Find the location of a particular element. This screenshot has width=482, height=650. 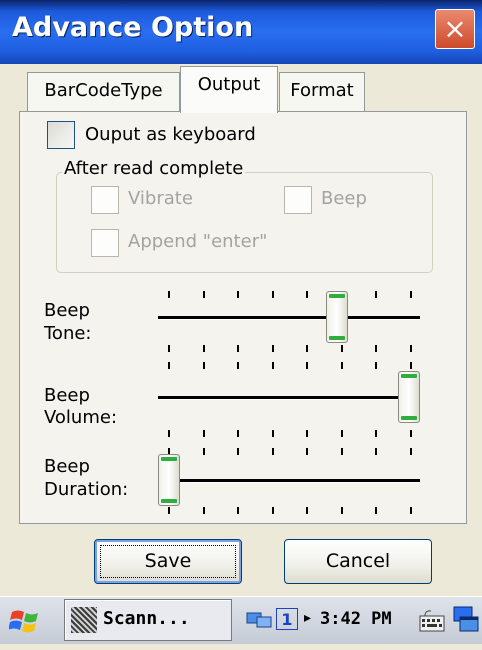

input-method-indicator: 1 is located at coordinates (287, 619).